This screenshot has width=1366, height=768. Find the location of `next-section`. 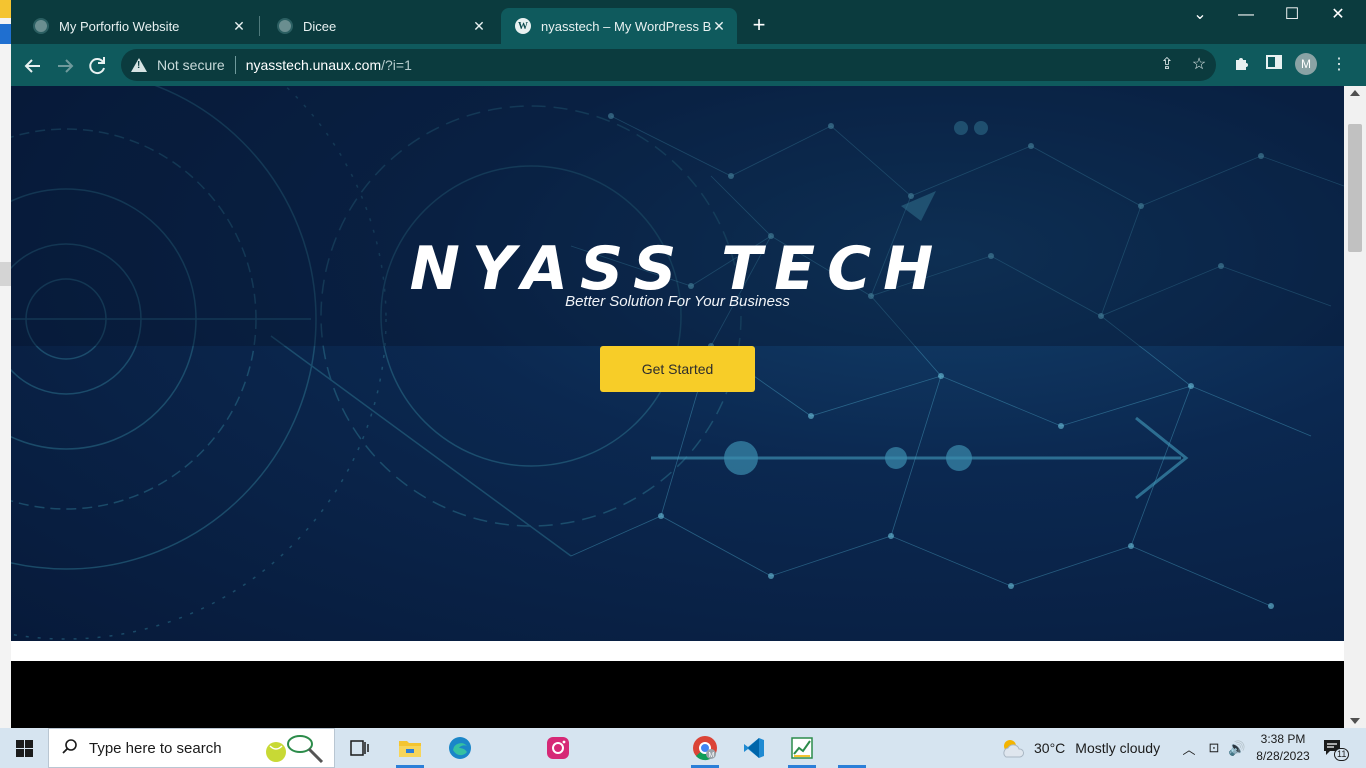

next-section is located at coordinates (677, 694).